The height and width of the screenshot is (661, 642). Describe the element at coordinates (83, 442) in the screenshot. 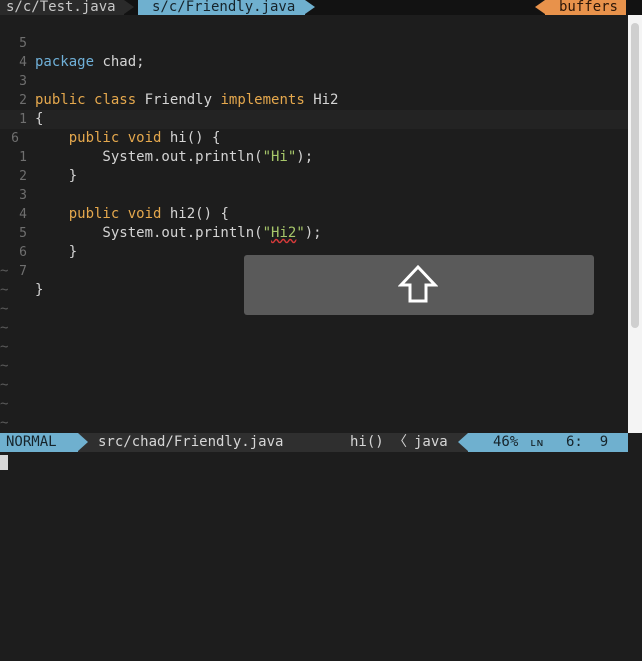

I see `mode-separator` at that location.